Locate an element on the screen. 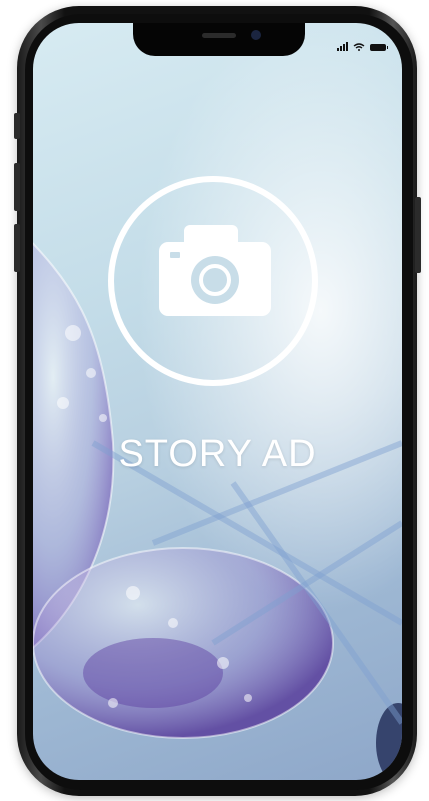 The image size is (429, 801). power-button is located at coordinates (418, 235).